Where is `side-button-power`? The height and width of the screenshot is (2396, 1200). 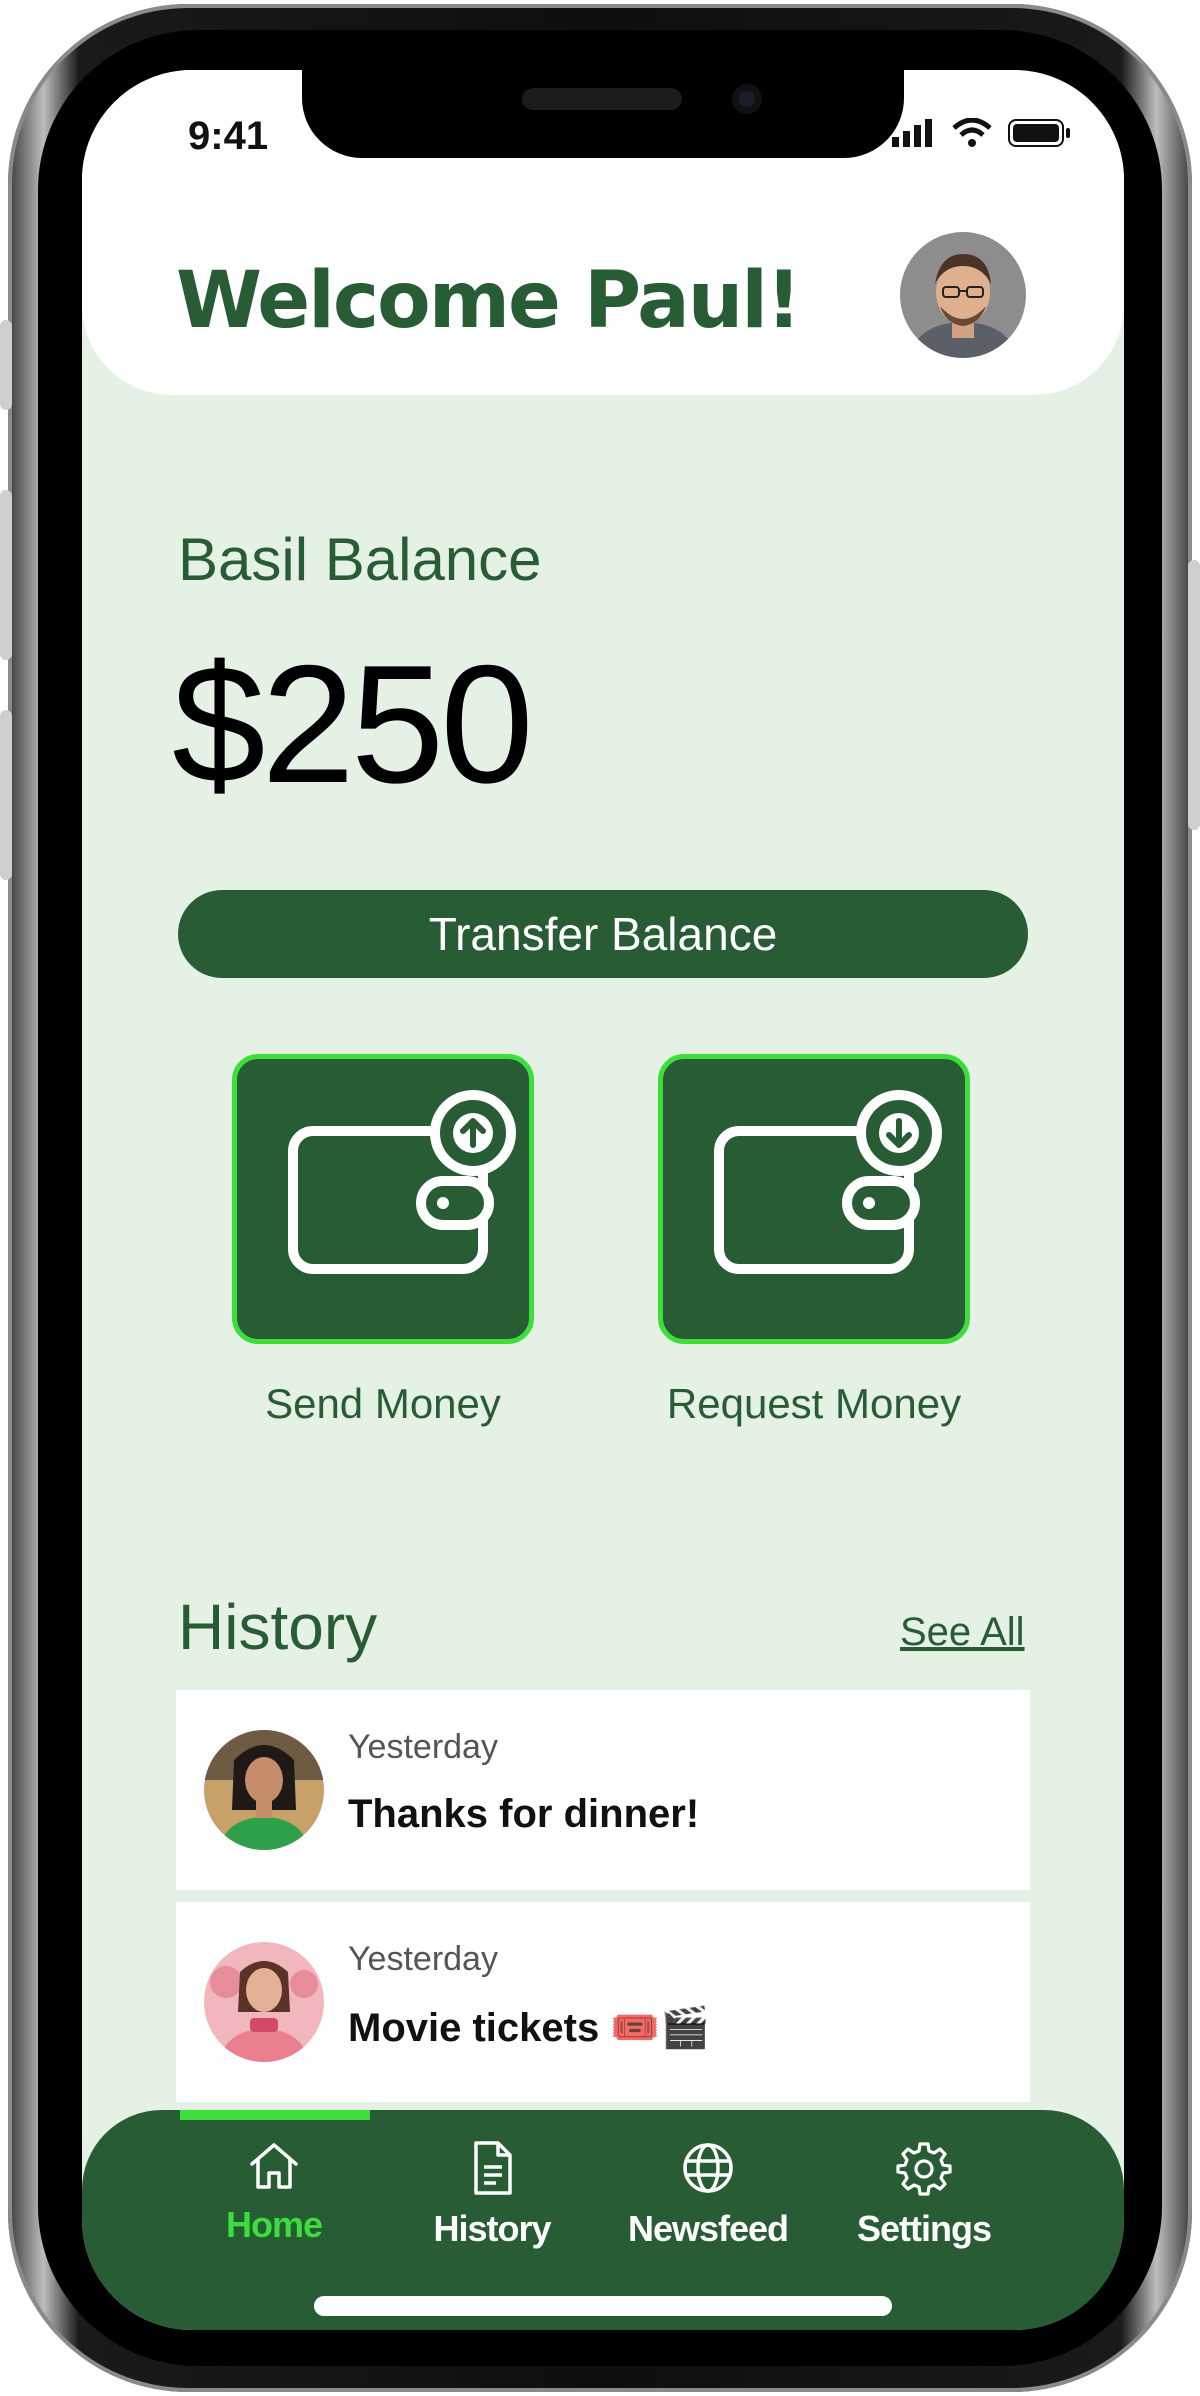 side-button-power is located at coordinates (1194, 695).